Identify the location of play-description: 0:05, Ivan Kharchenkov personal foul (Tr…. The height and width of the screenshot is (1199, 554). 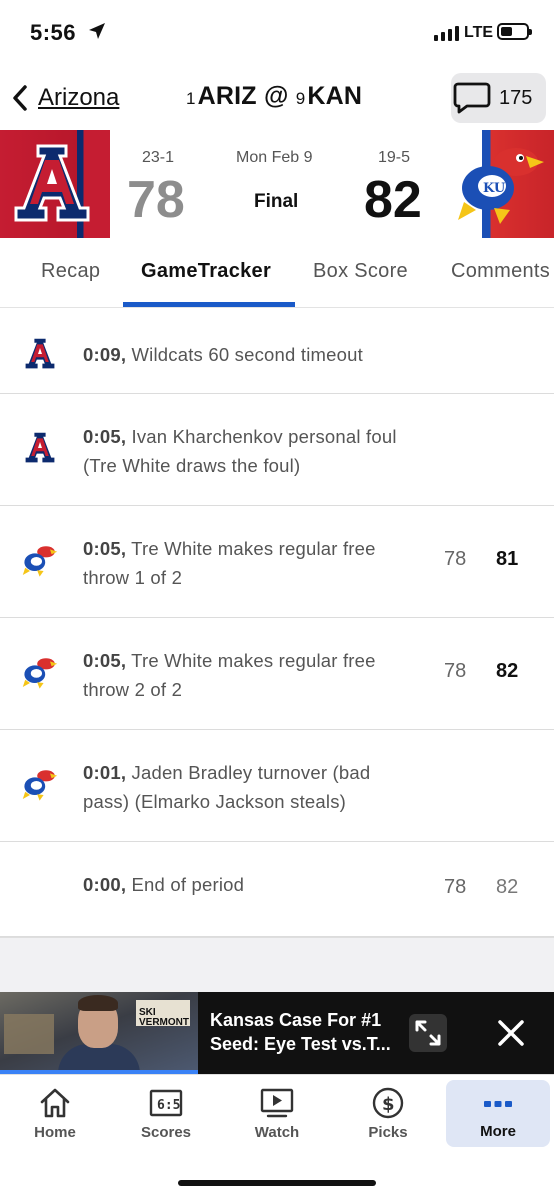
(248, 451).